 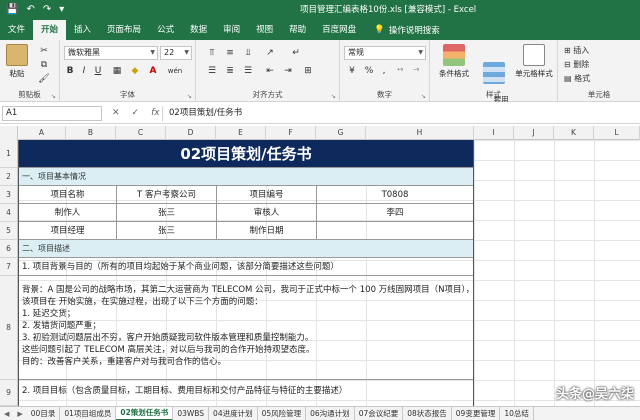 What do you see at coordinates (9, 177) in the screenshot?
I see `row-header: 2` at bounding box center [9, 177].